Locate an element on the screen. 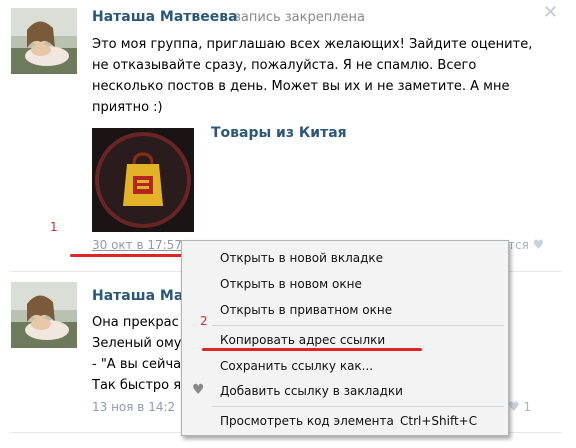 The image size is (576, 448). like-button: ♥ 1 is located at coordinates (519, 407).